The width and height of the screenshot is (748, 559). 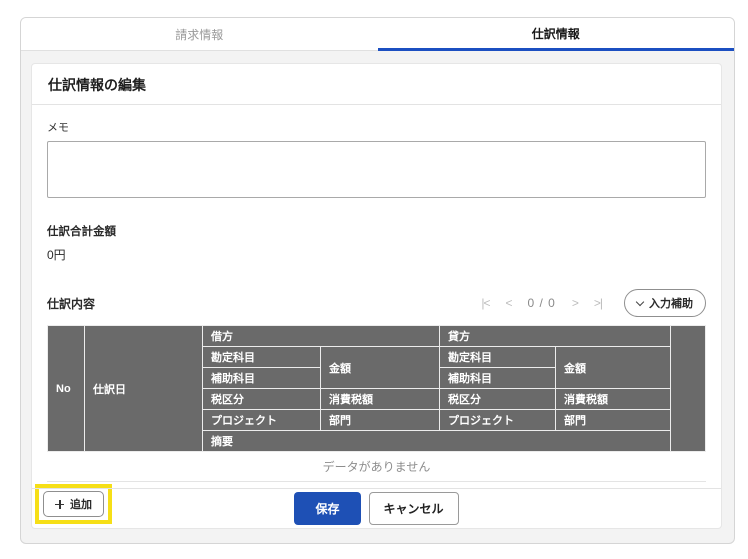 What do you see at coordinates (261, 378) in the screenshot?
I see `col-header-debit-subaccount: 補助科目` at bounding box center [261, 378].